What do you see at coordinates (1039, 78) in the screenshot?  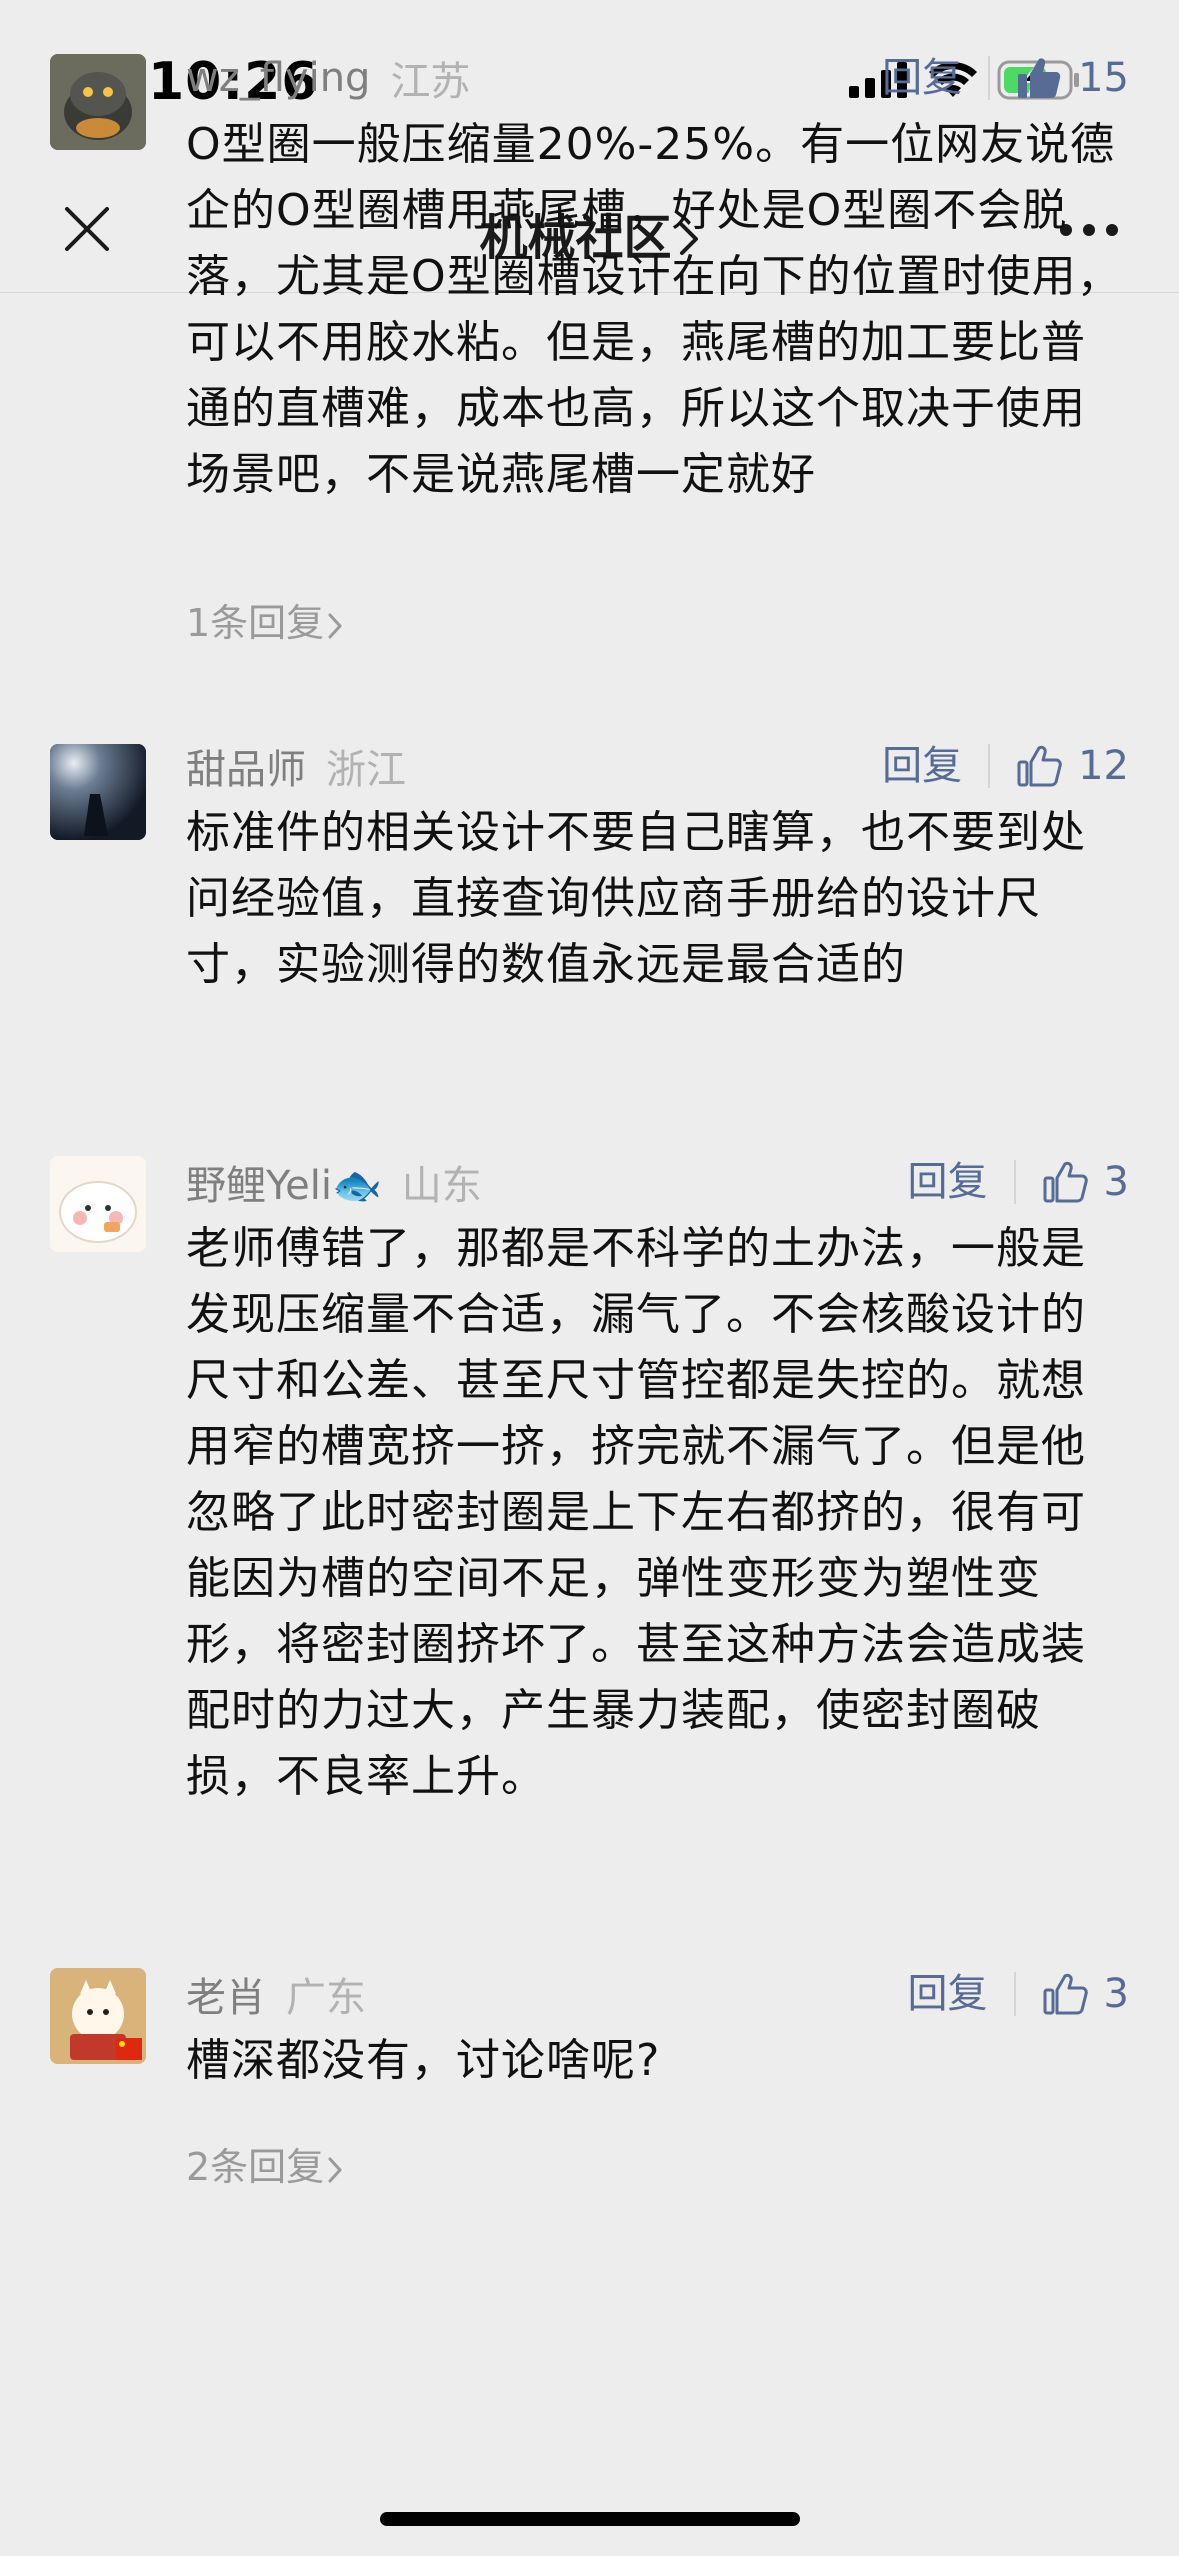 I see `thumbs-up-filled-icon` at bounding box center [1039, 78].